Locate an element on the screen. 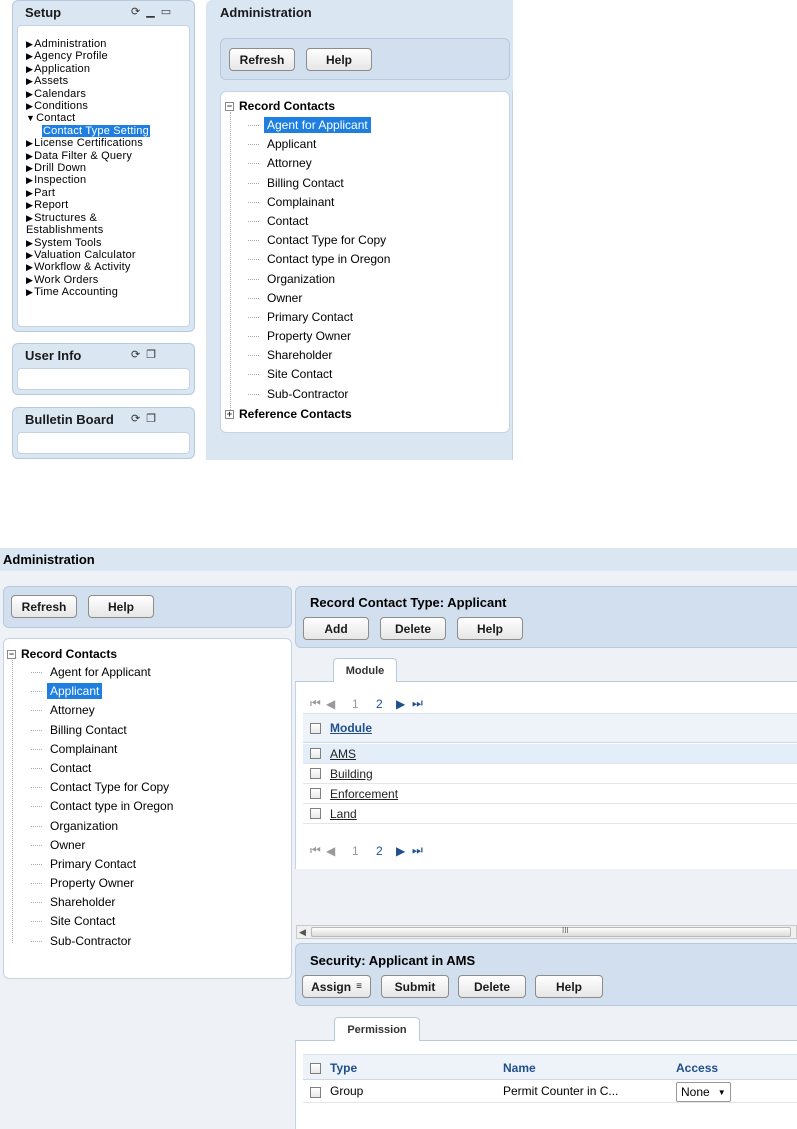 The image size is (797, 1129). tree-item: Applicant is located at coordinates (320, 144).